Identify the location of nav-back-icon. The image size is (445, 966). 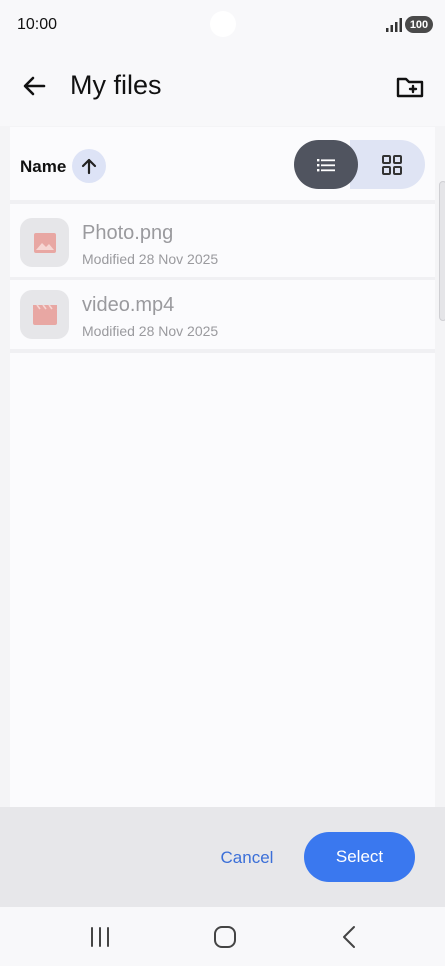
(349, 937).